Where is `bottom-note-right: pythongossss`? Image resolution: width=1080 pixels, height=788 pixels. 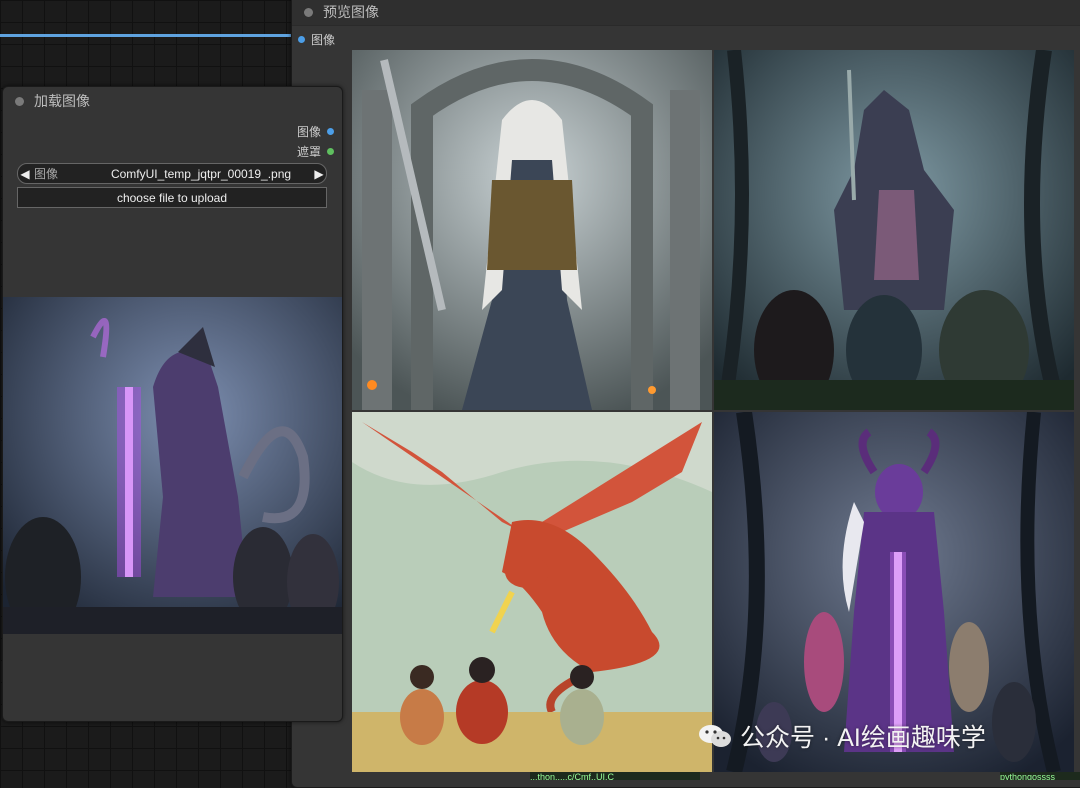
bottom-note-right: pythongossss is located at coordinates (1040, 776).